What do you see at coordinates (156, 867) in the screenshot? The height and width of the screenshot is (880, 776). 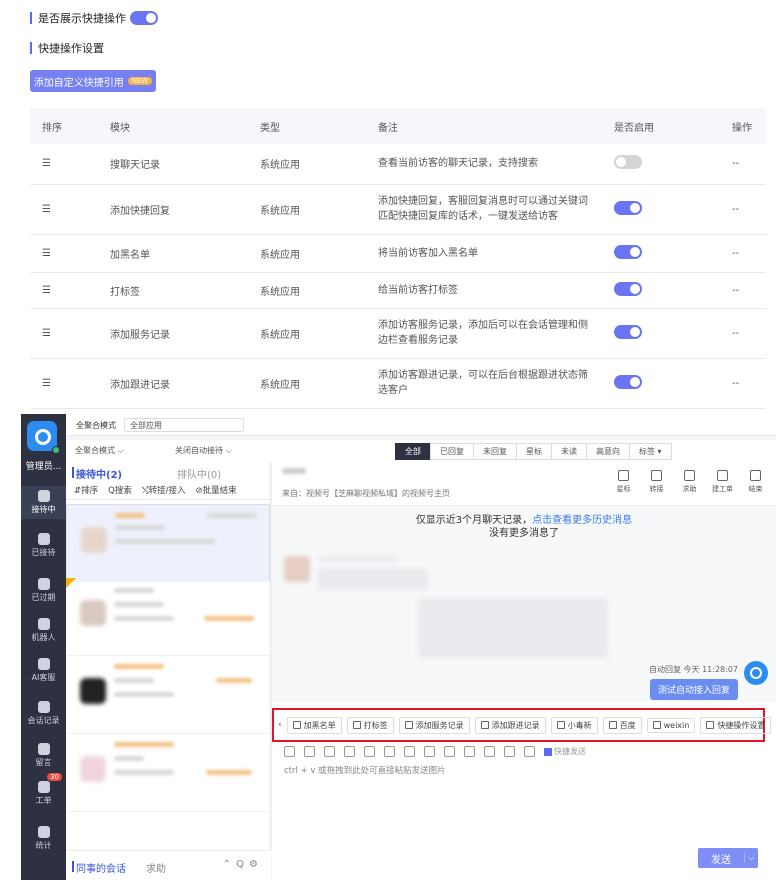 I see `tab-help: 求助` at bounding box center [156, 867].